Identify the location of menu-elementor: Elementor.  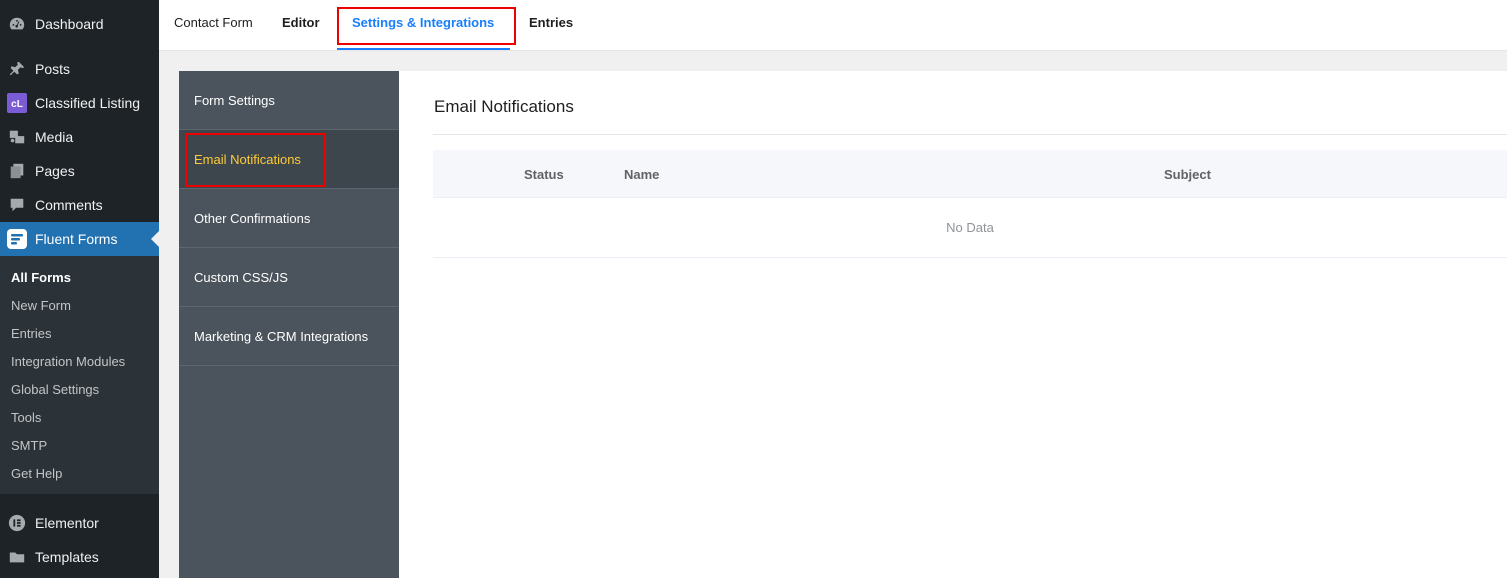
(79, 523).